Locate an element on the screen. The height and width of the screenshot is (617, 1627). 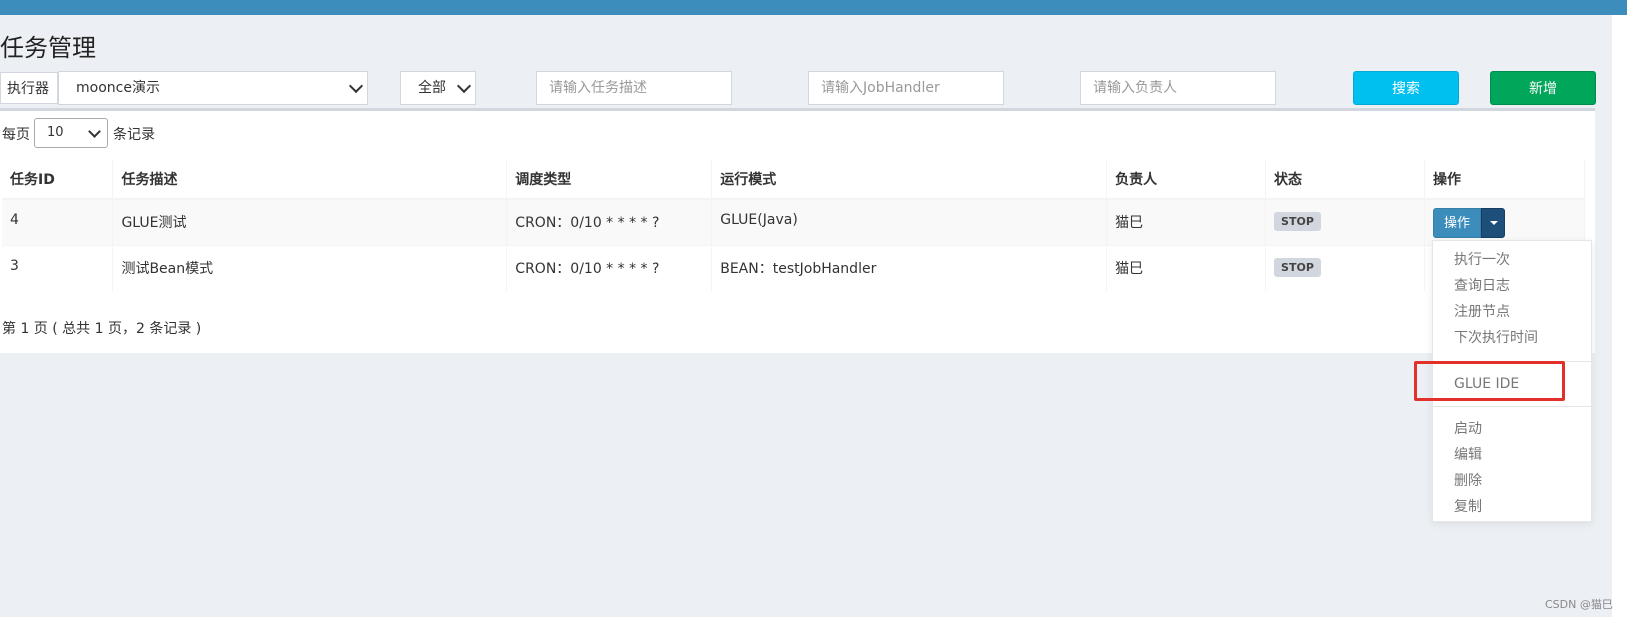
col-header-desc: 任务描述 is located at coordinates (310, 180).